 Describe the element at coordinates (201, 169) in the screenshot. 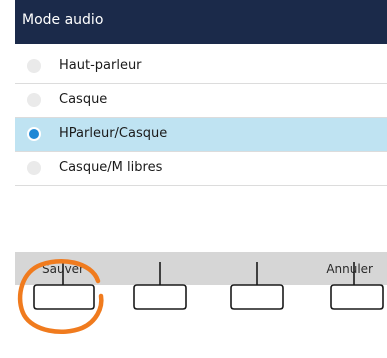

I see `option-casque-m-libres: Casque/M libres` at that location.